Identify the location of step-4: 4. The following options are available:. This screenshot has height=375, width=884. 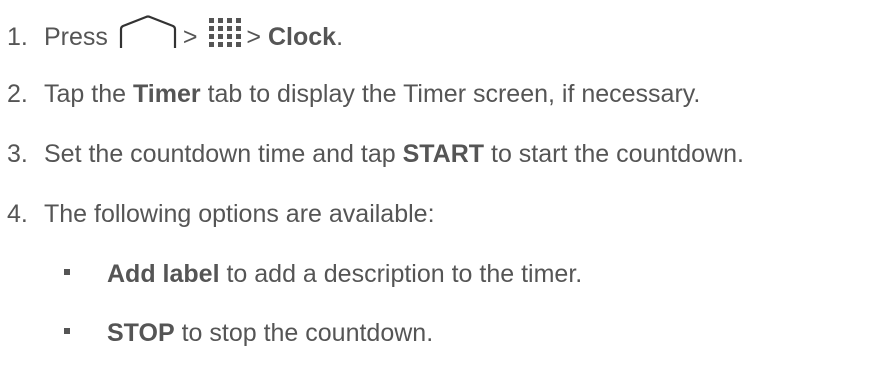
(217, 214).